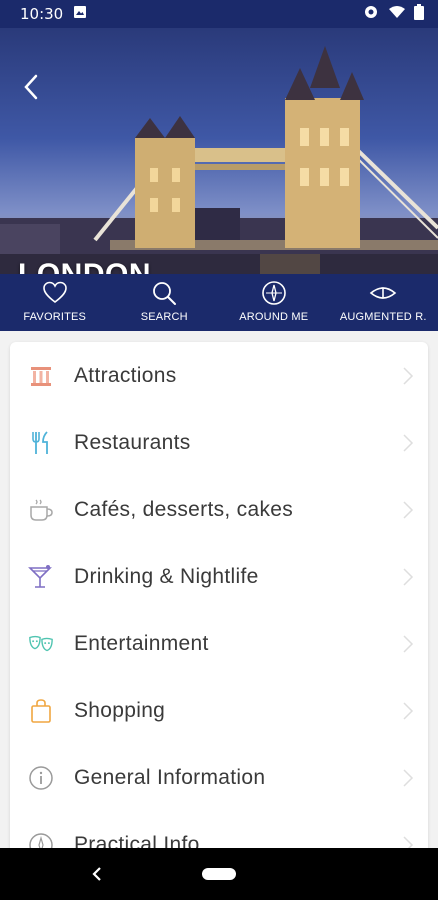  I want to click on list-item-restaurants: Restaurants, so click(219, 442).